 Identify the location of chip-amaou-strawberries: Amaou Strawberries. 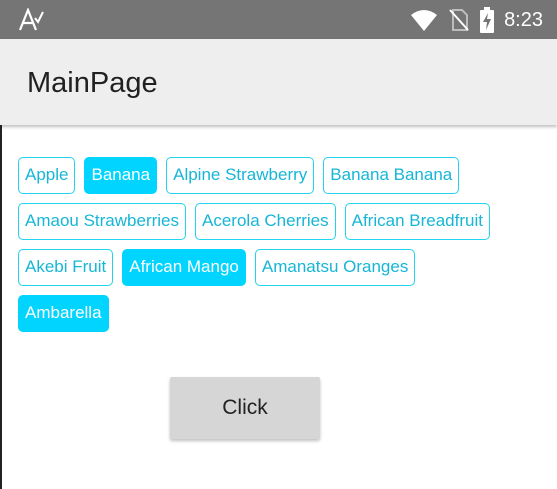
(102, 221).